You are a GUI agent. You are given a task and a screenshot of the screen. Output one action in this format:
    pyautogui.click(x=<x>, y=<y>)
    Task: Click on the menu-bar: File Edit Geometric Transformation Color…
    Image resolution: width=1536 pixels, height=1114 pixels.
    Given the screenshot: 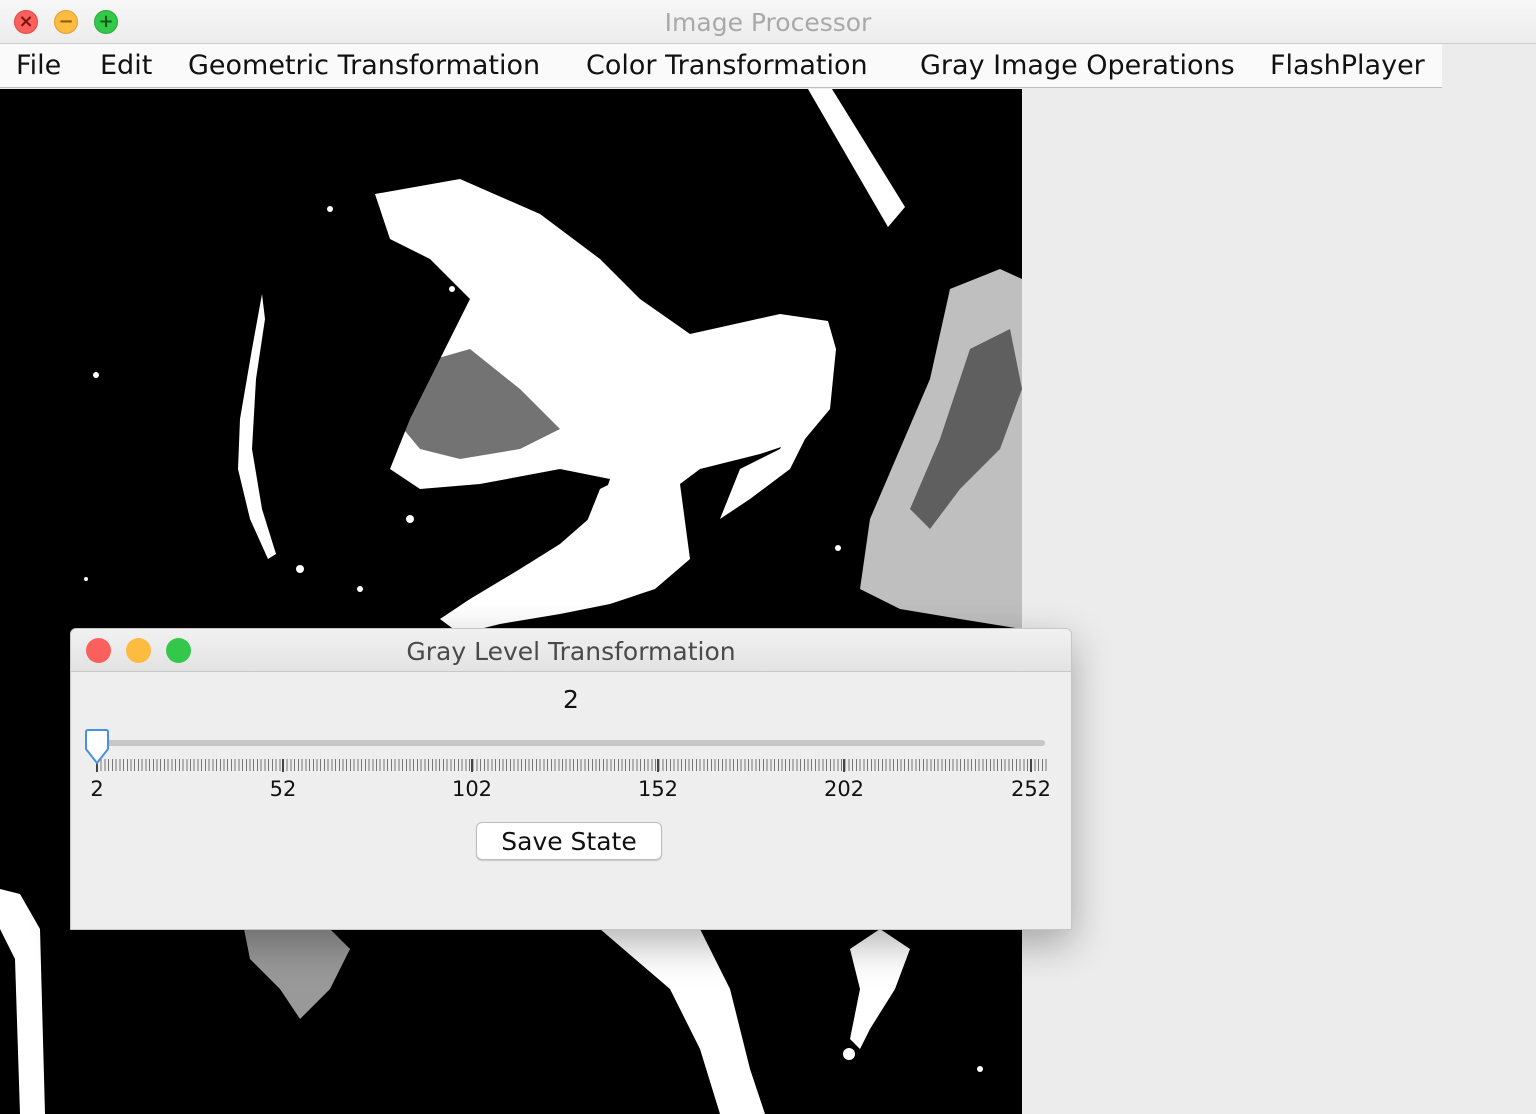 What is the action you would take?
    pyautogui.click(x=721, y=66)
    